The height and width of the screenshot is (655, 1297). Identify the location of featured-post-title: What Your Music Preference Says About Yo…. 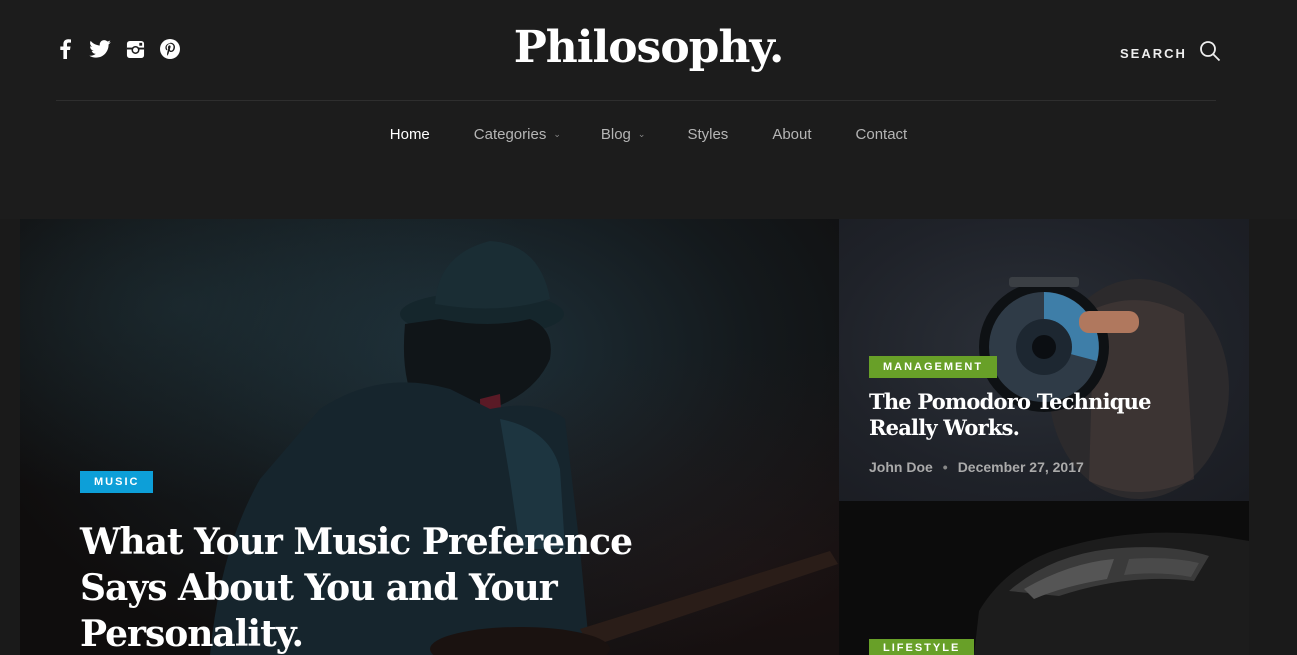
(380, 587).